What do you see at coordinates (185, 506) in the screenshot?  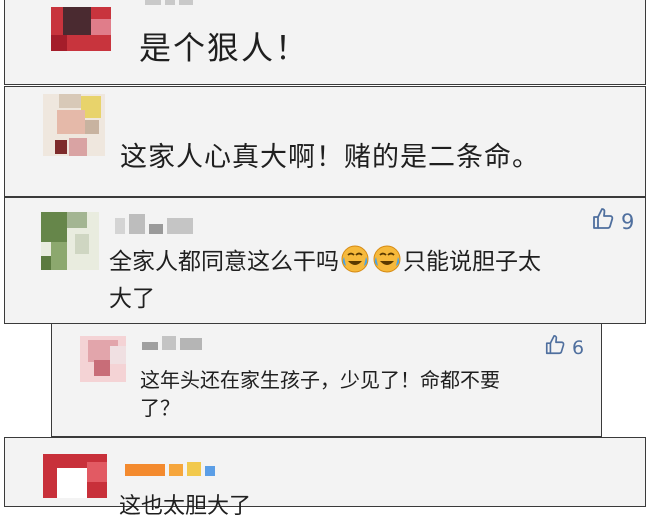 I see `comment-text: 这也太胆大了` at bounding box center [185, 506].